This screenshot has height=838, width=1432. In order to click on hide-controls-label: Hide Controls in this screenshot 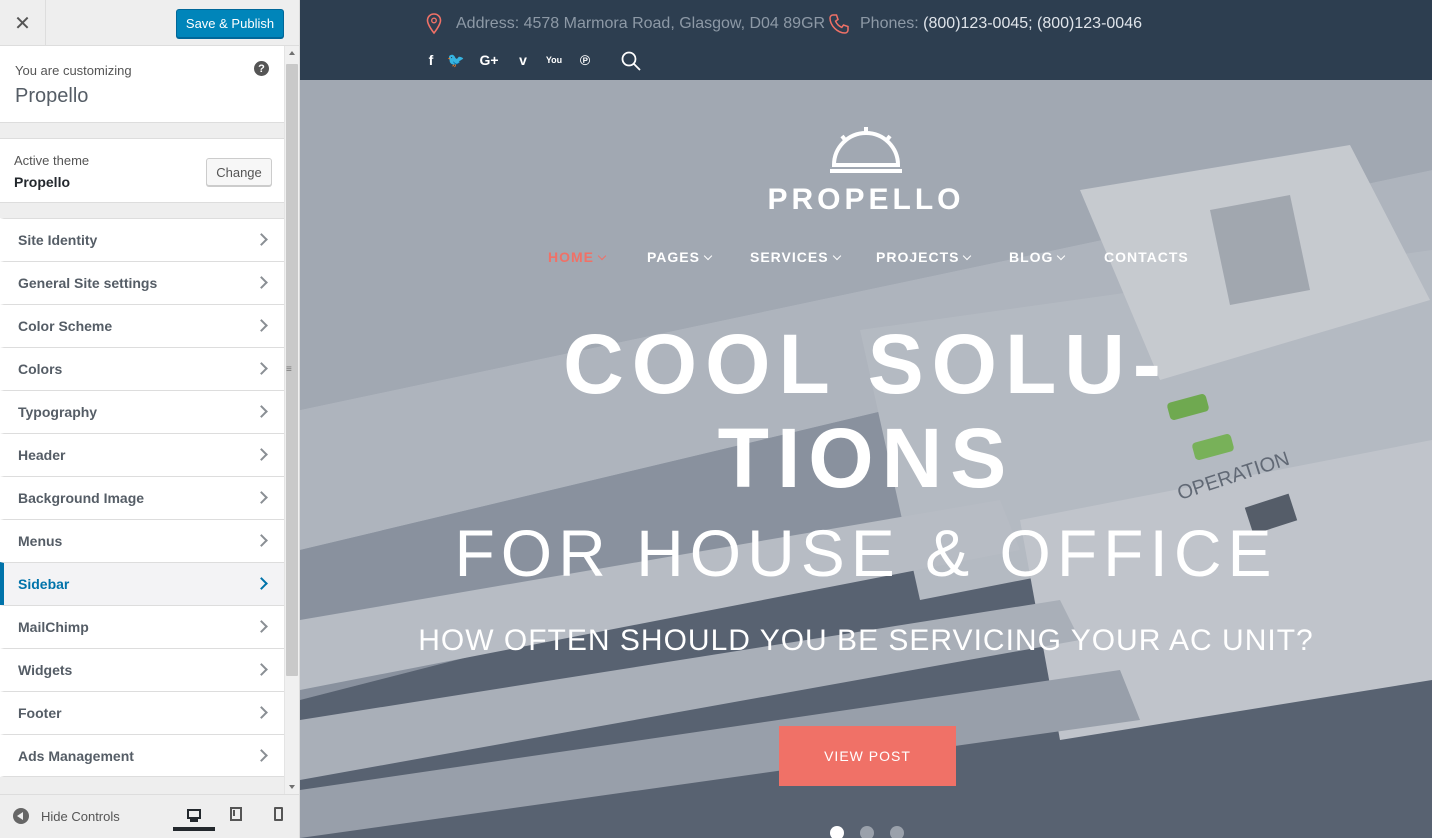, I will do `click(80, 816)`.